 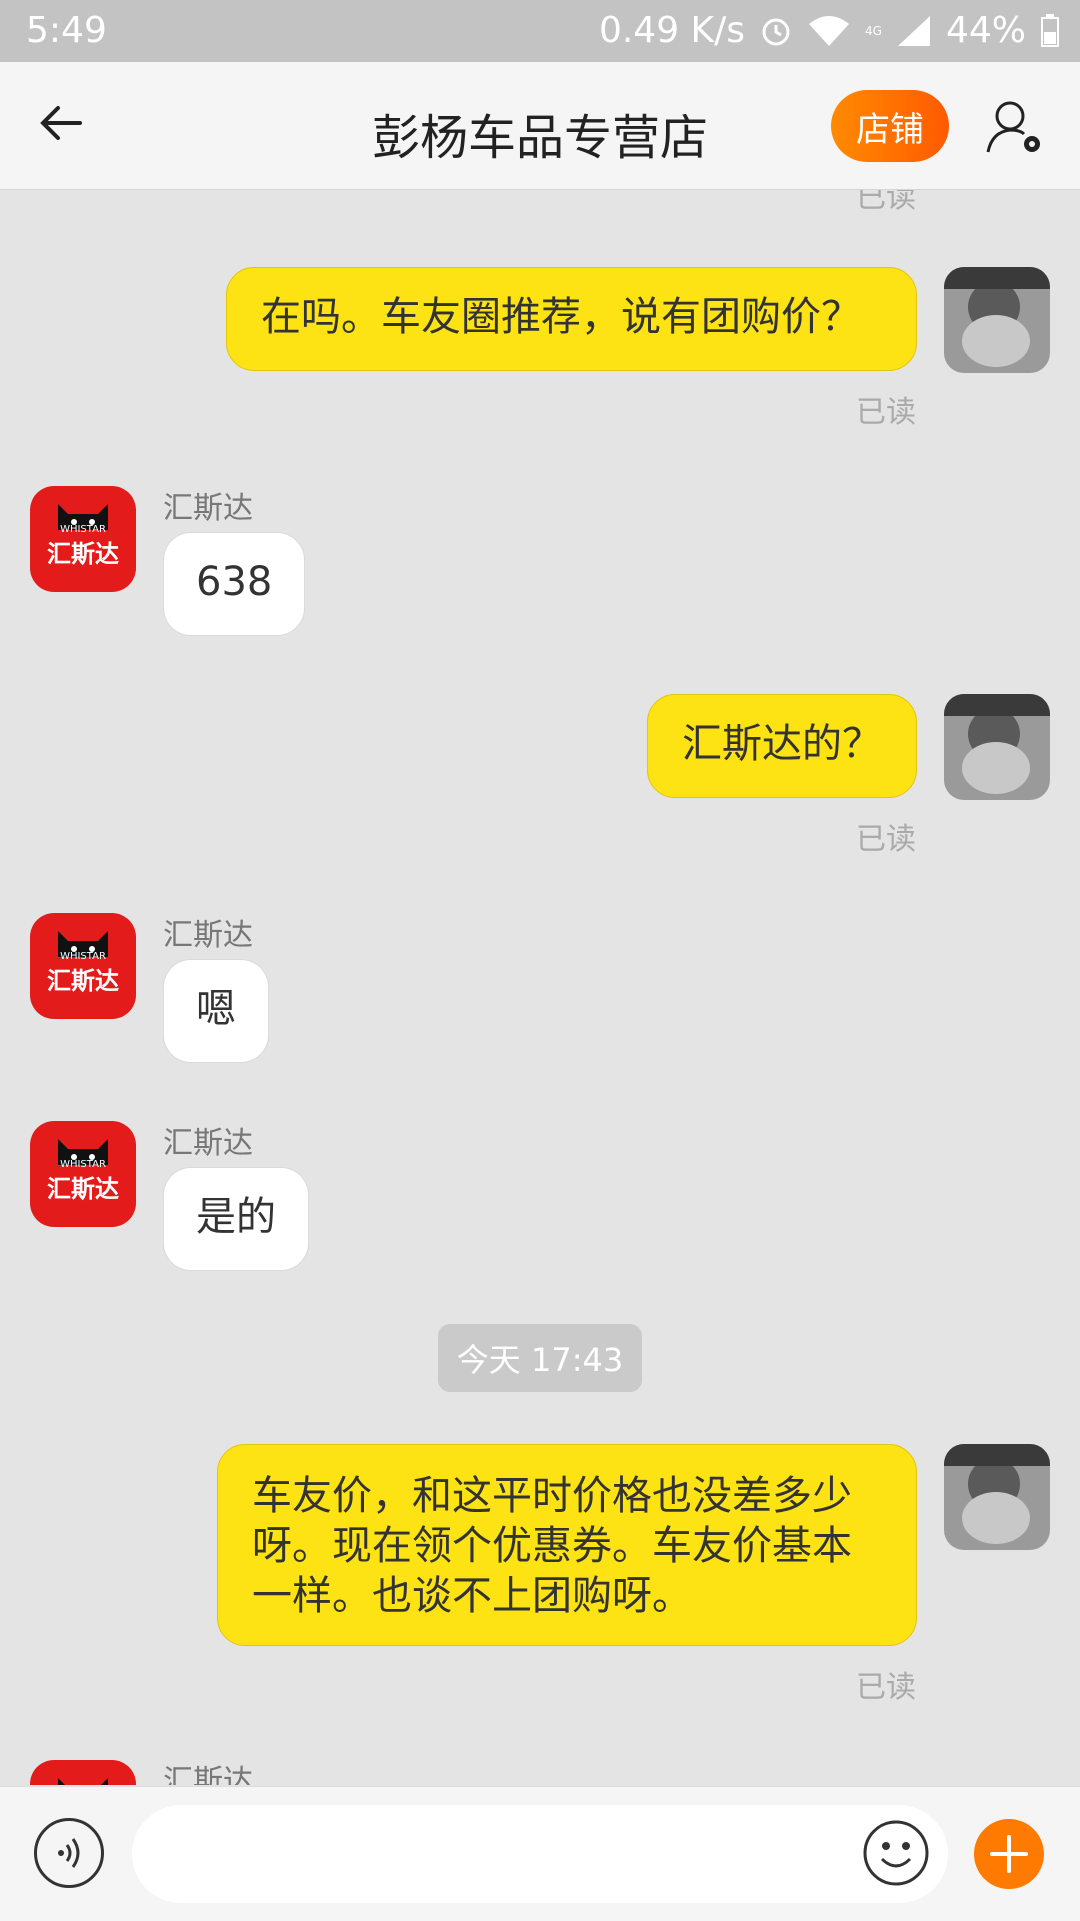 I want to click on network-type-4g: 4G, so click(x=873, y=30).